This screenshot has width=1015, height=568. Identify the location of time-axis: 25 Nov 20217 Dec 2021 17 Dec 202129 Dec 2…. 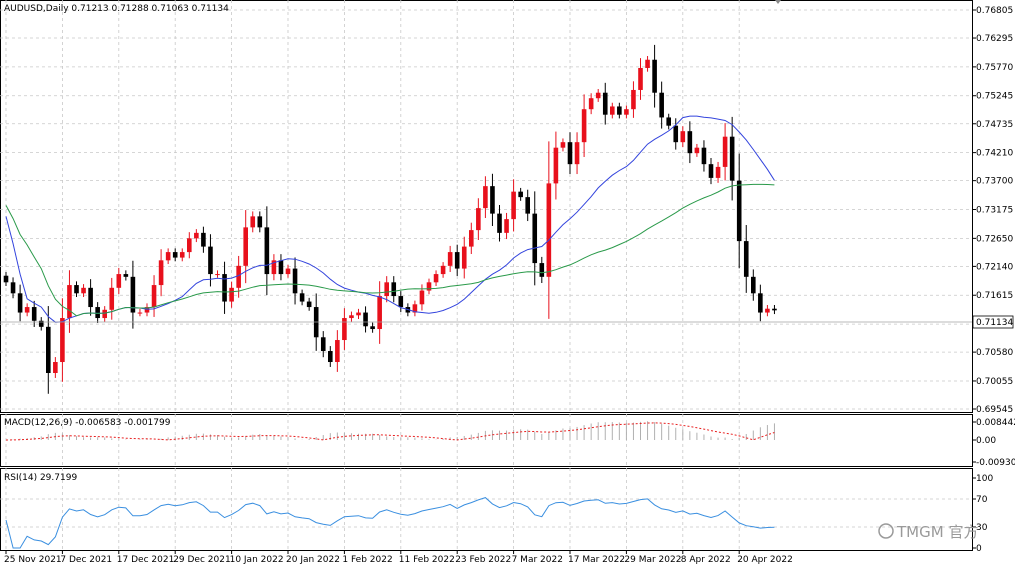
(398, 557).